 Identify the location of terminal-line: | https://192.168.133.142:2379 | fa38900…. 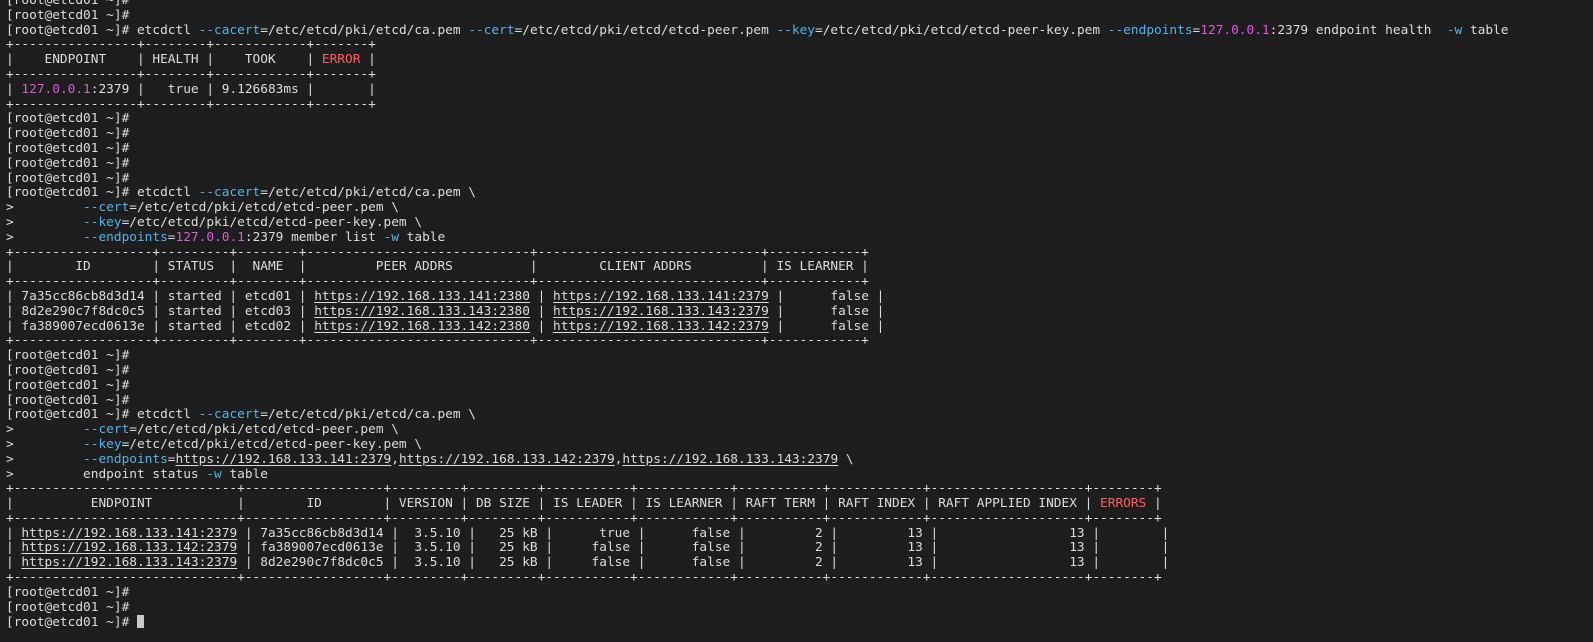
(757, 548).